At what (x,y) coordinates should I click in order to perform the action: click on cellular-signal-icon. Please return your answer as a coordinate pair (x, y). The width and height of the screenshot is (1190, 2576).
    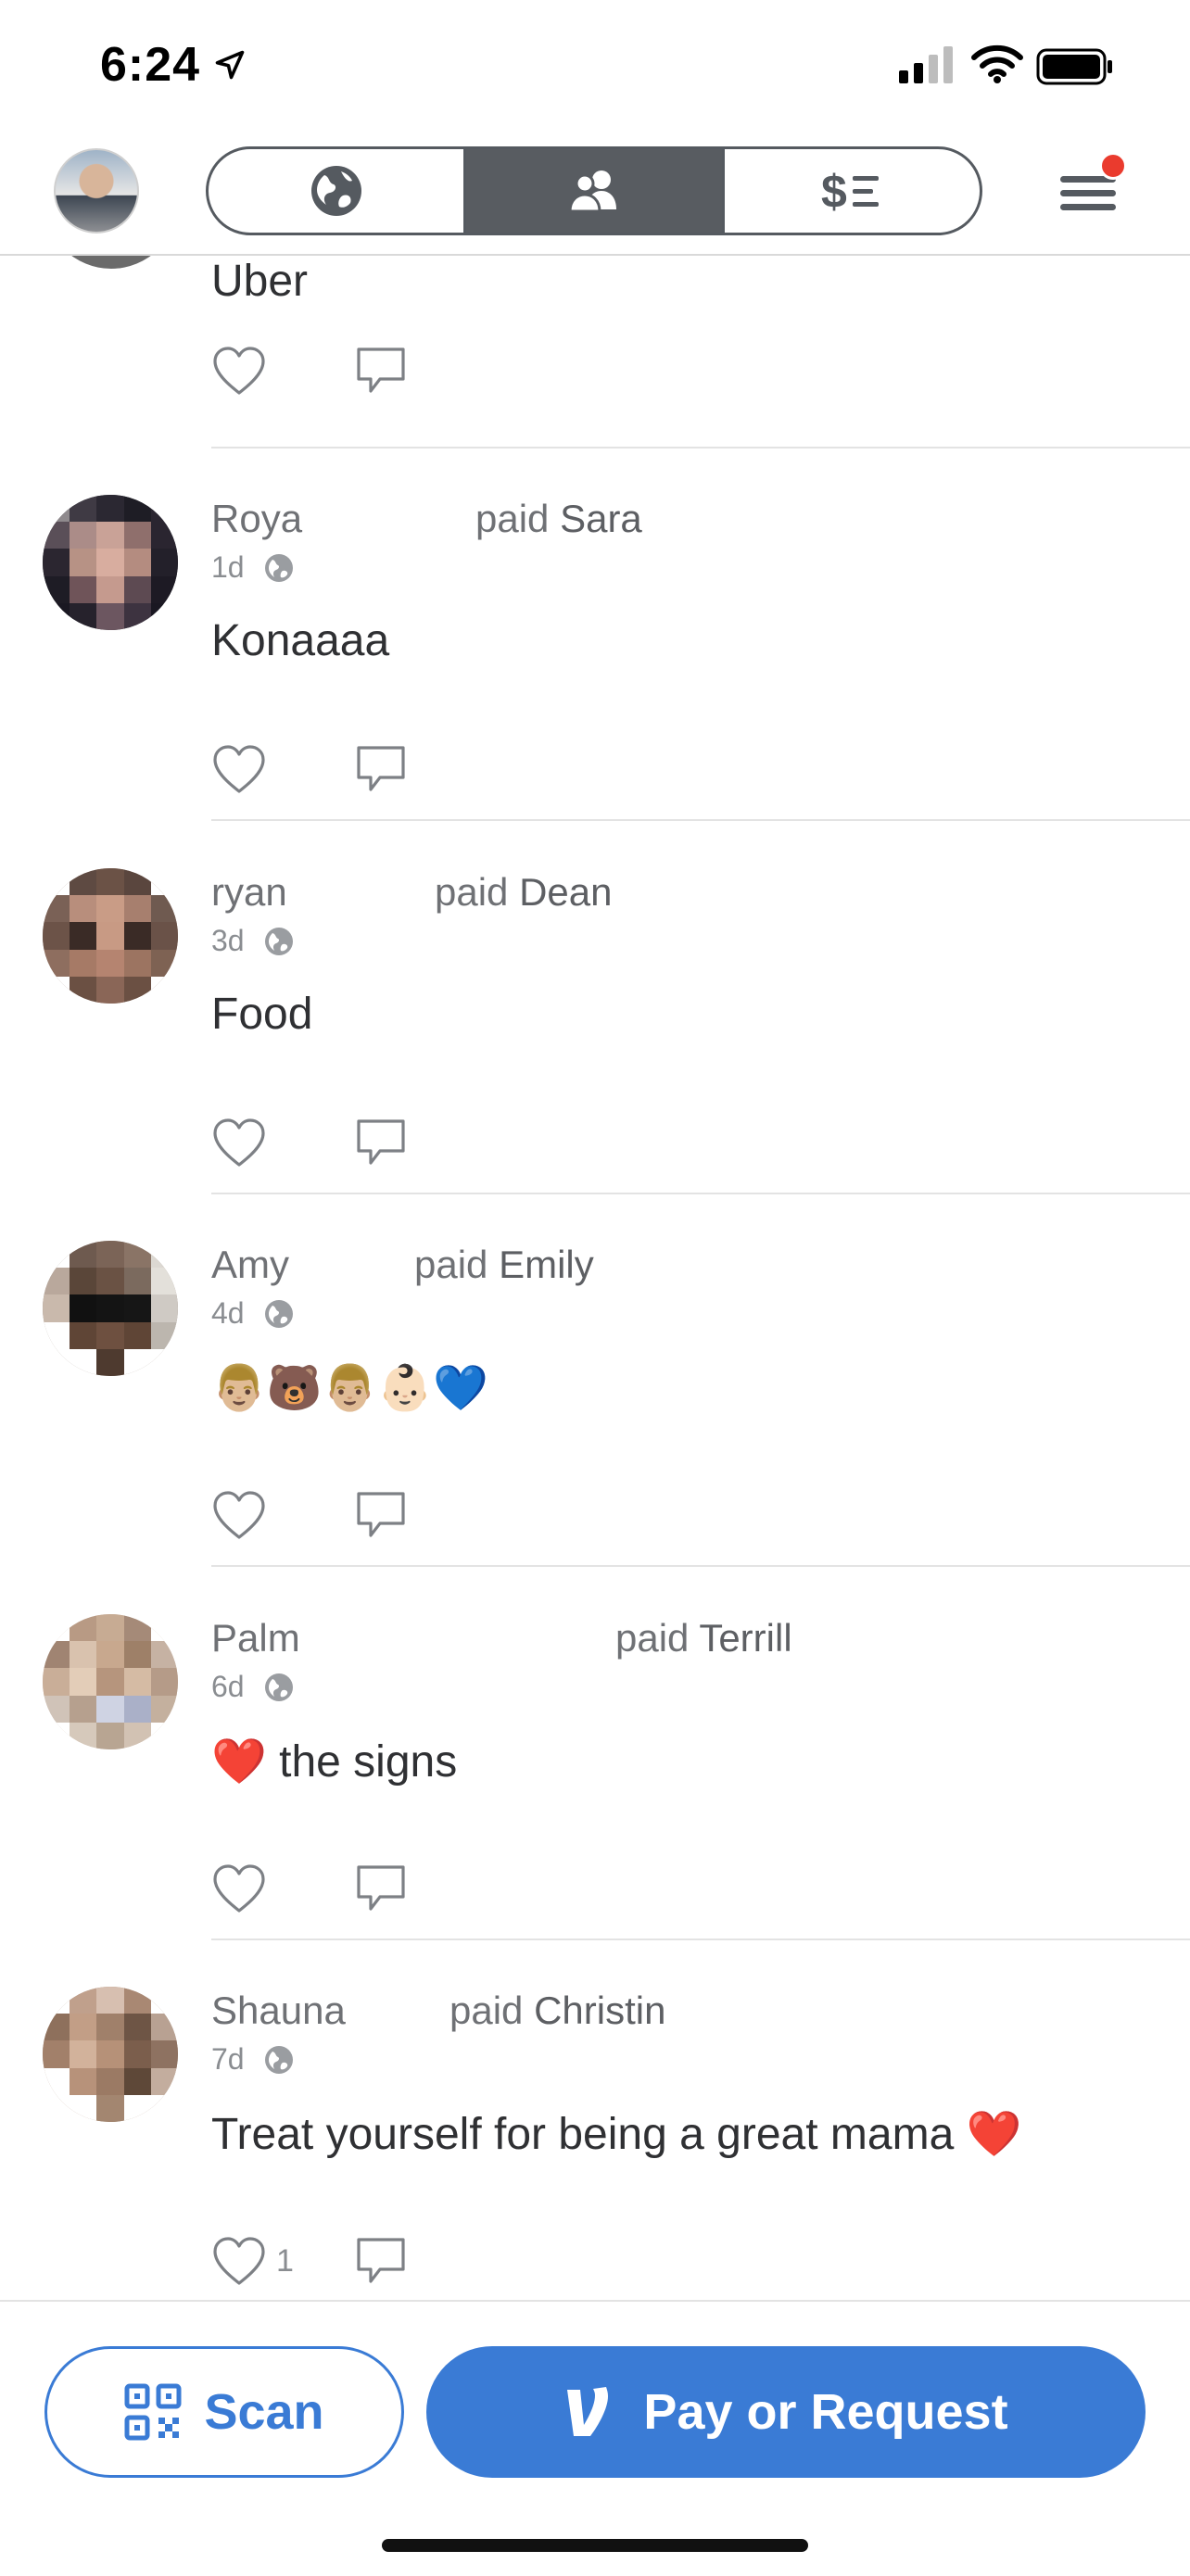
    Looking at the image, I should click on (926, 64).